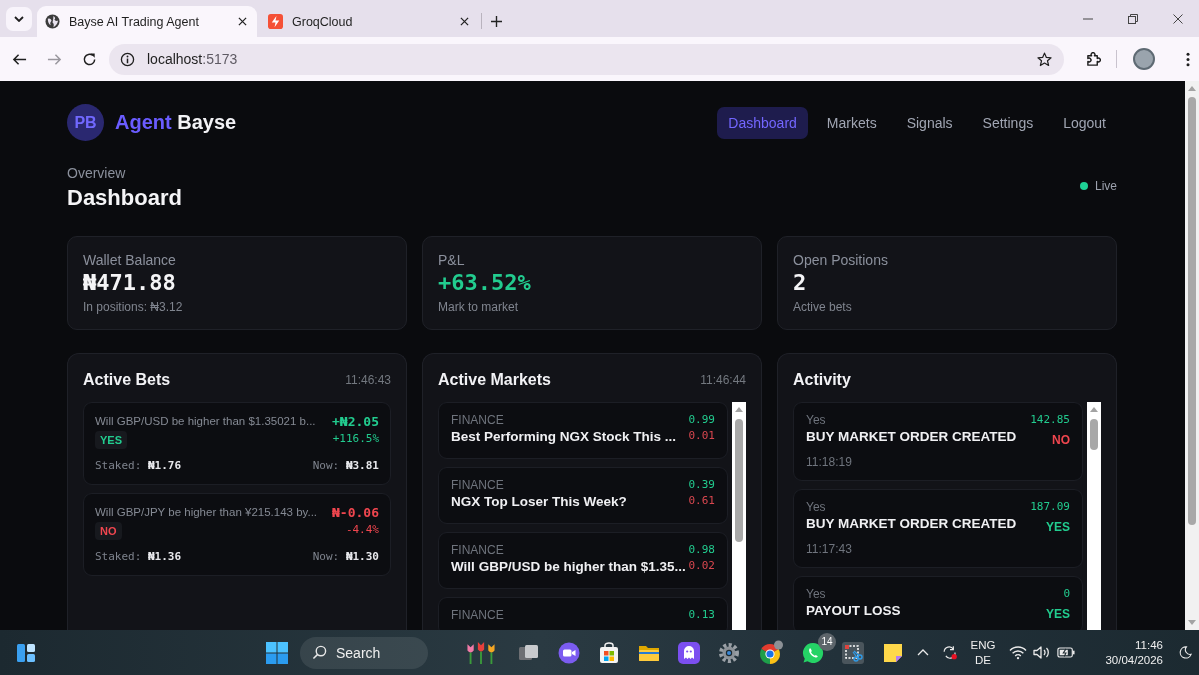 The image size is (1199, 675). What do you see at coordinates (701, 550) in the screenshot?
I see `yes-price: 0.98` at bounding box center [701, 550].